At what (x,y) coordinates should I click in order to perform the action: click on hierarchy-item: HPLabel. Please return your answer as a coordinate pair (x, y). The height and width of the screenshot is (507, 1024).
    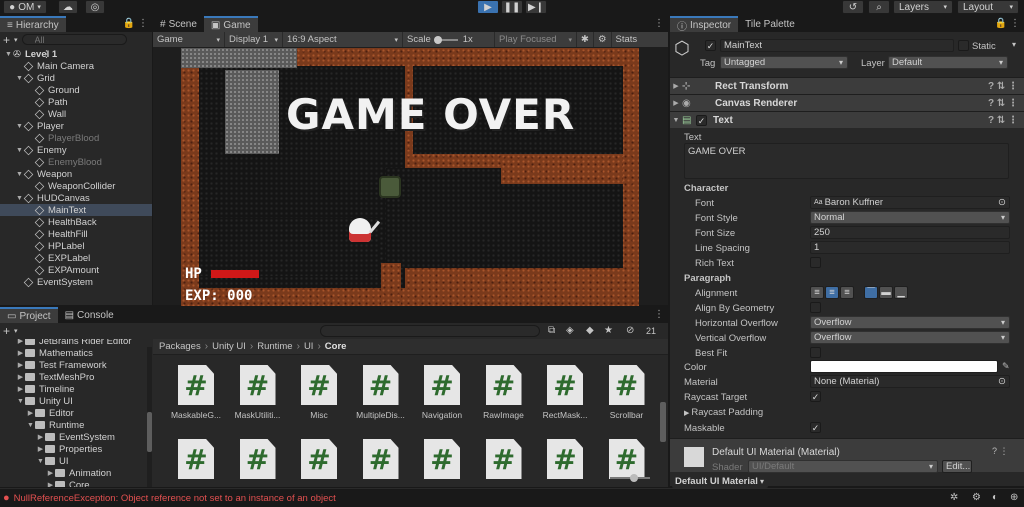
    Looking at the image, I should click on (42, 246).